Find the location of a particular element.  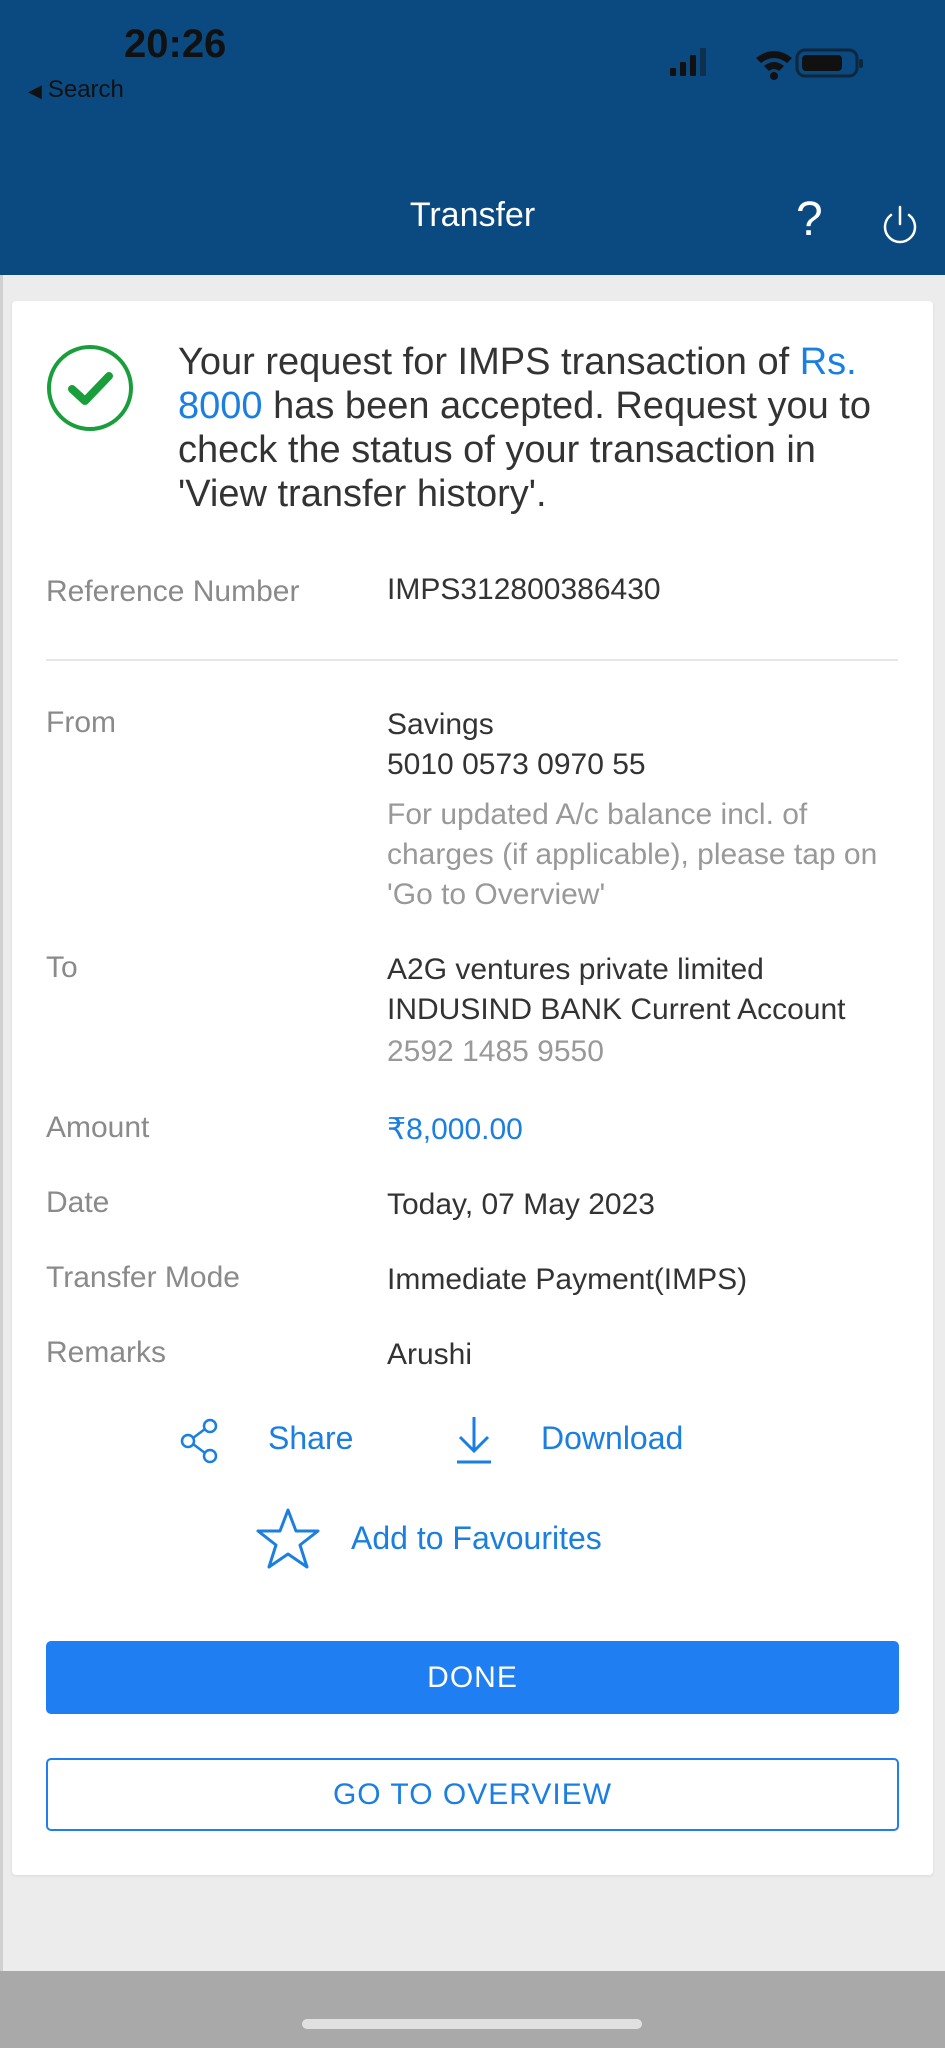

amount-value: ₹8,000.00 is located at coordinates (455, 1129).